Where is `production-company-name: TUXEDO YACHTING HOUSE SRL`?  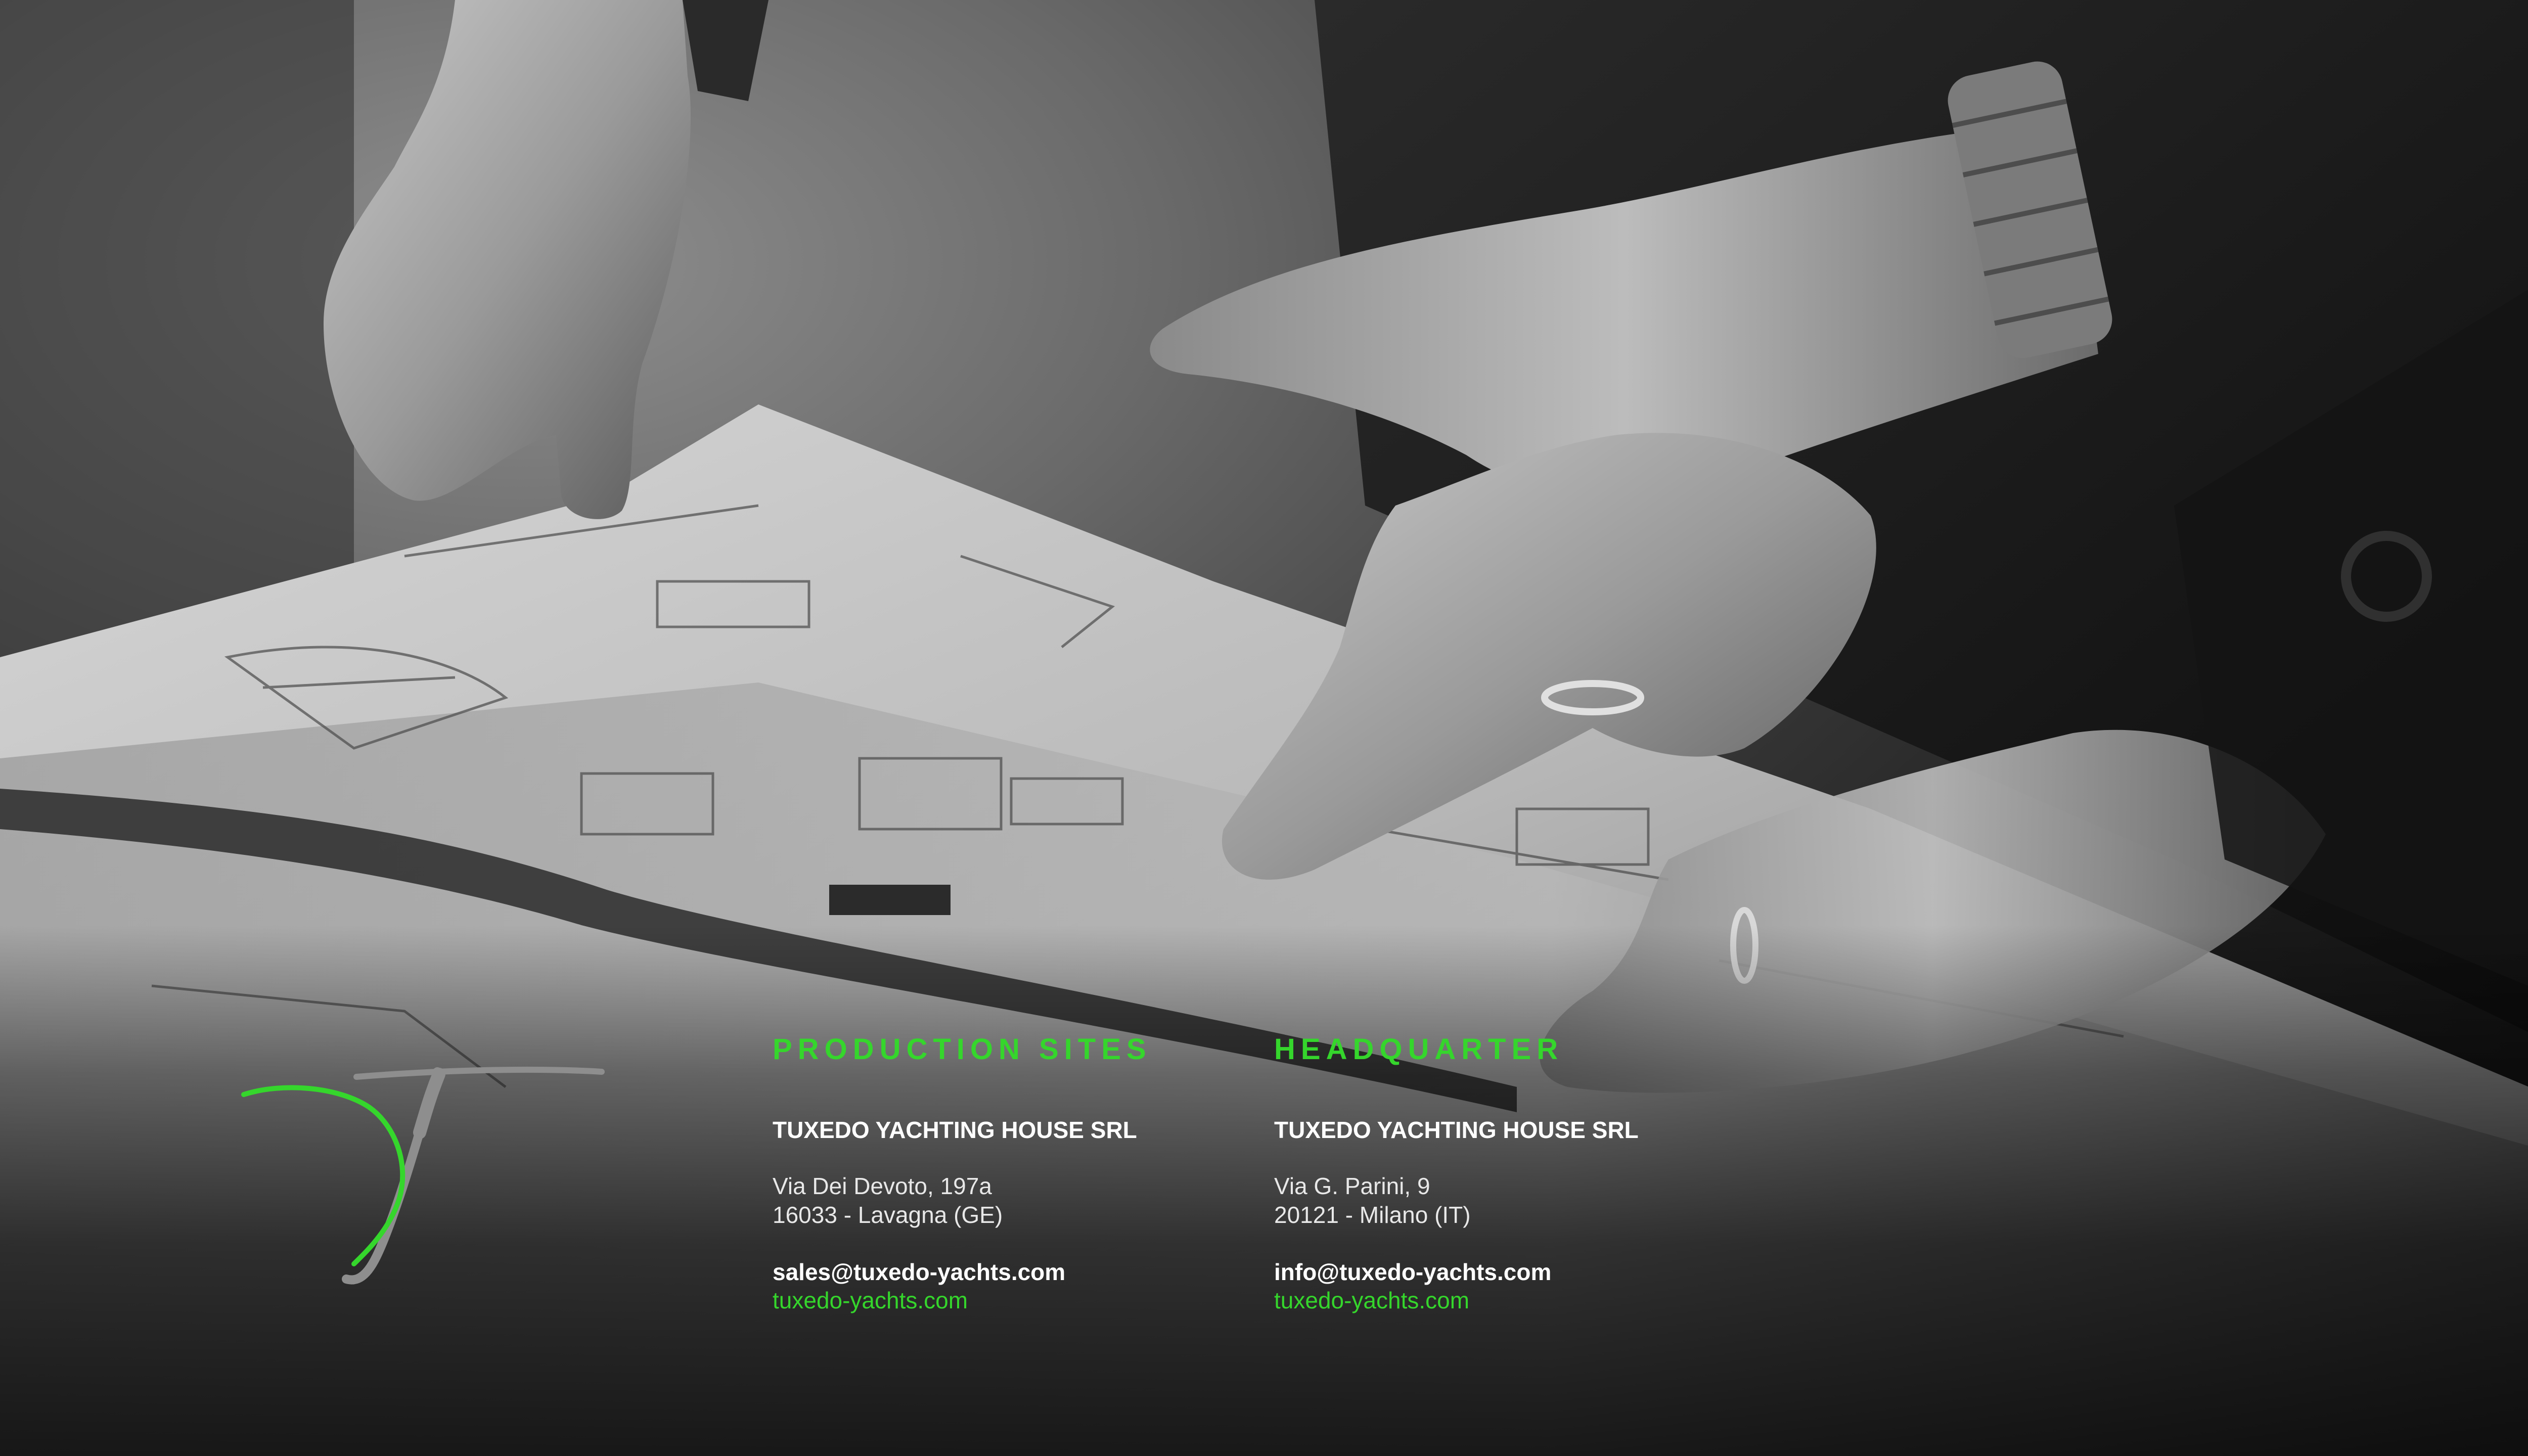
production-company-name: TUXEDO YACHTING HOUSE SRL is located at coordinates (955, 1130).